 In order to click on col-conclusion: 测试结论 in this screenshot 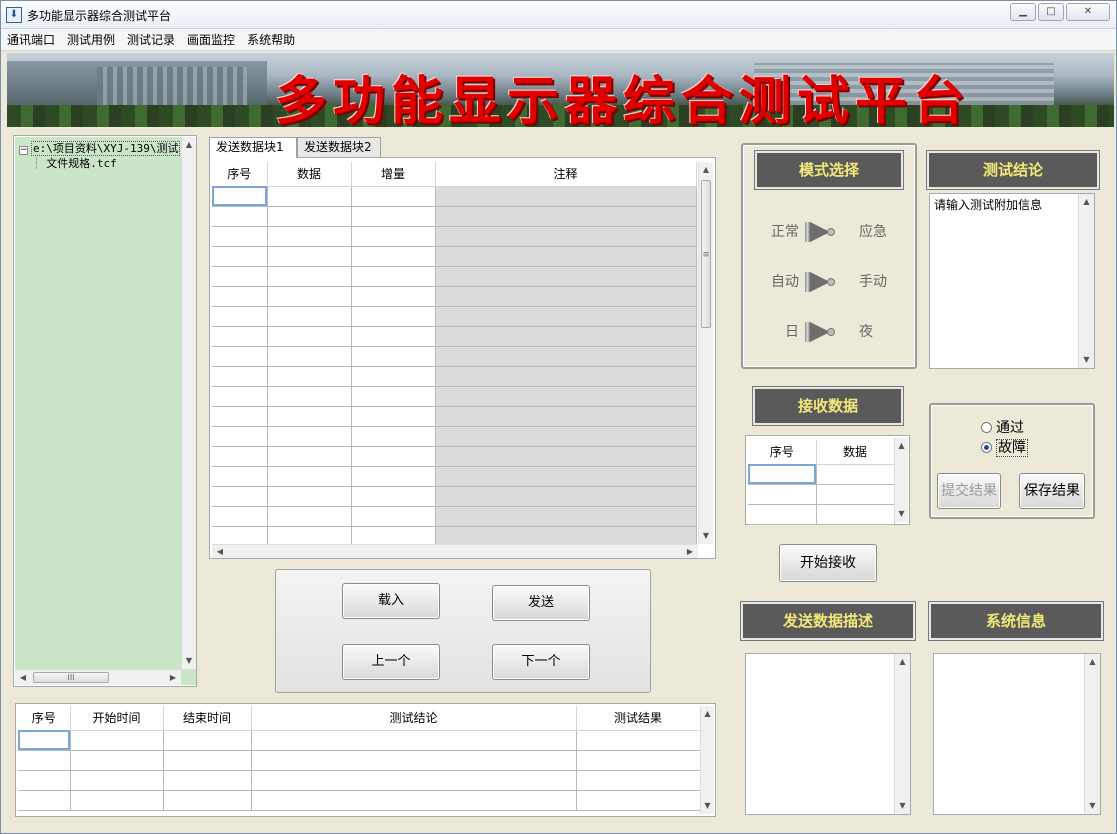, I will do `click(414, 718)`.